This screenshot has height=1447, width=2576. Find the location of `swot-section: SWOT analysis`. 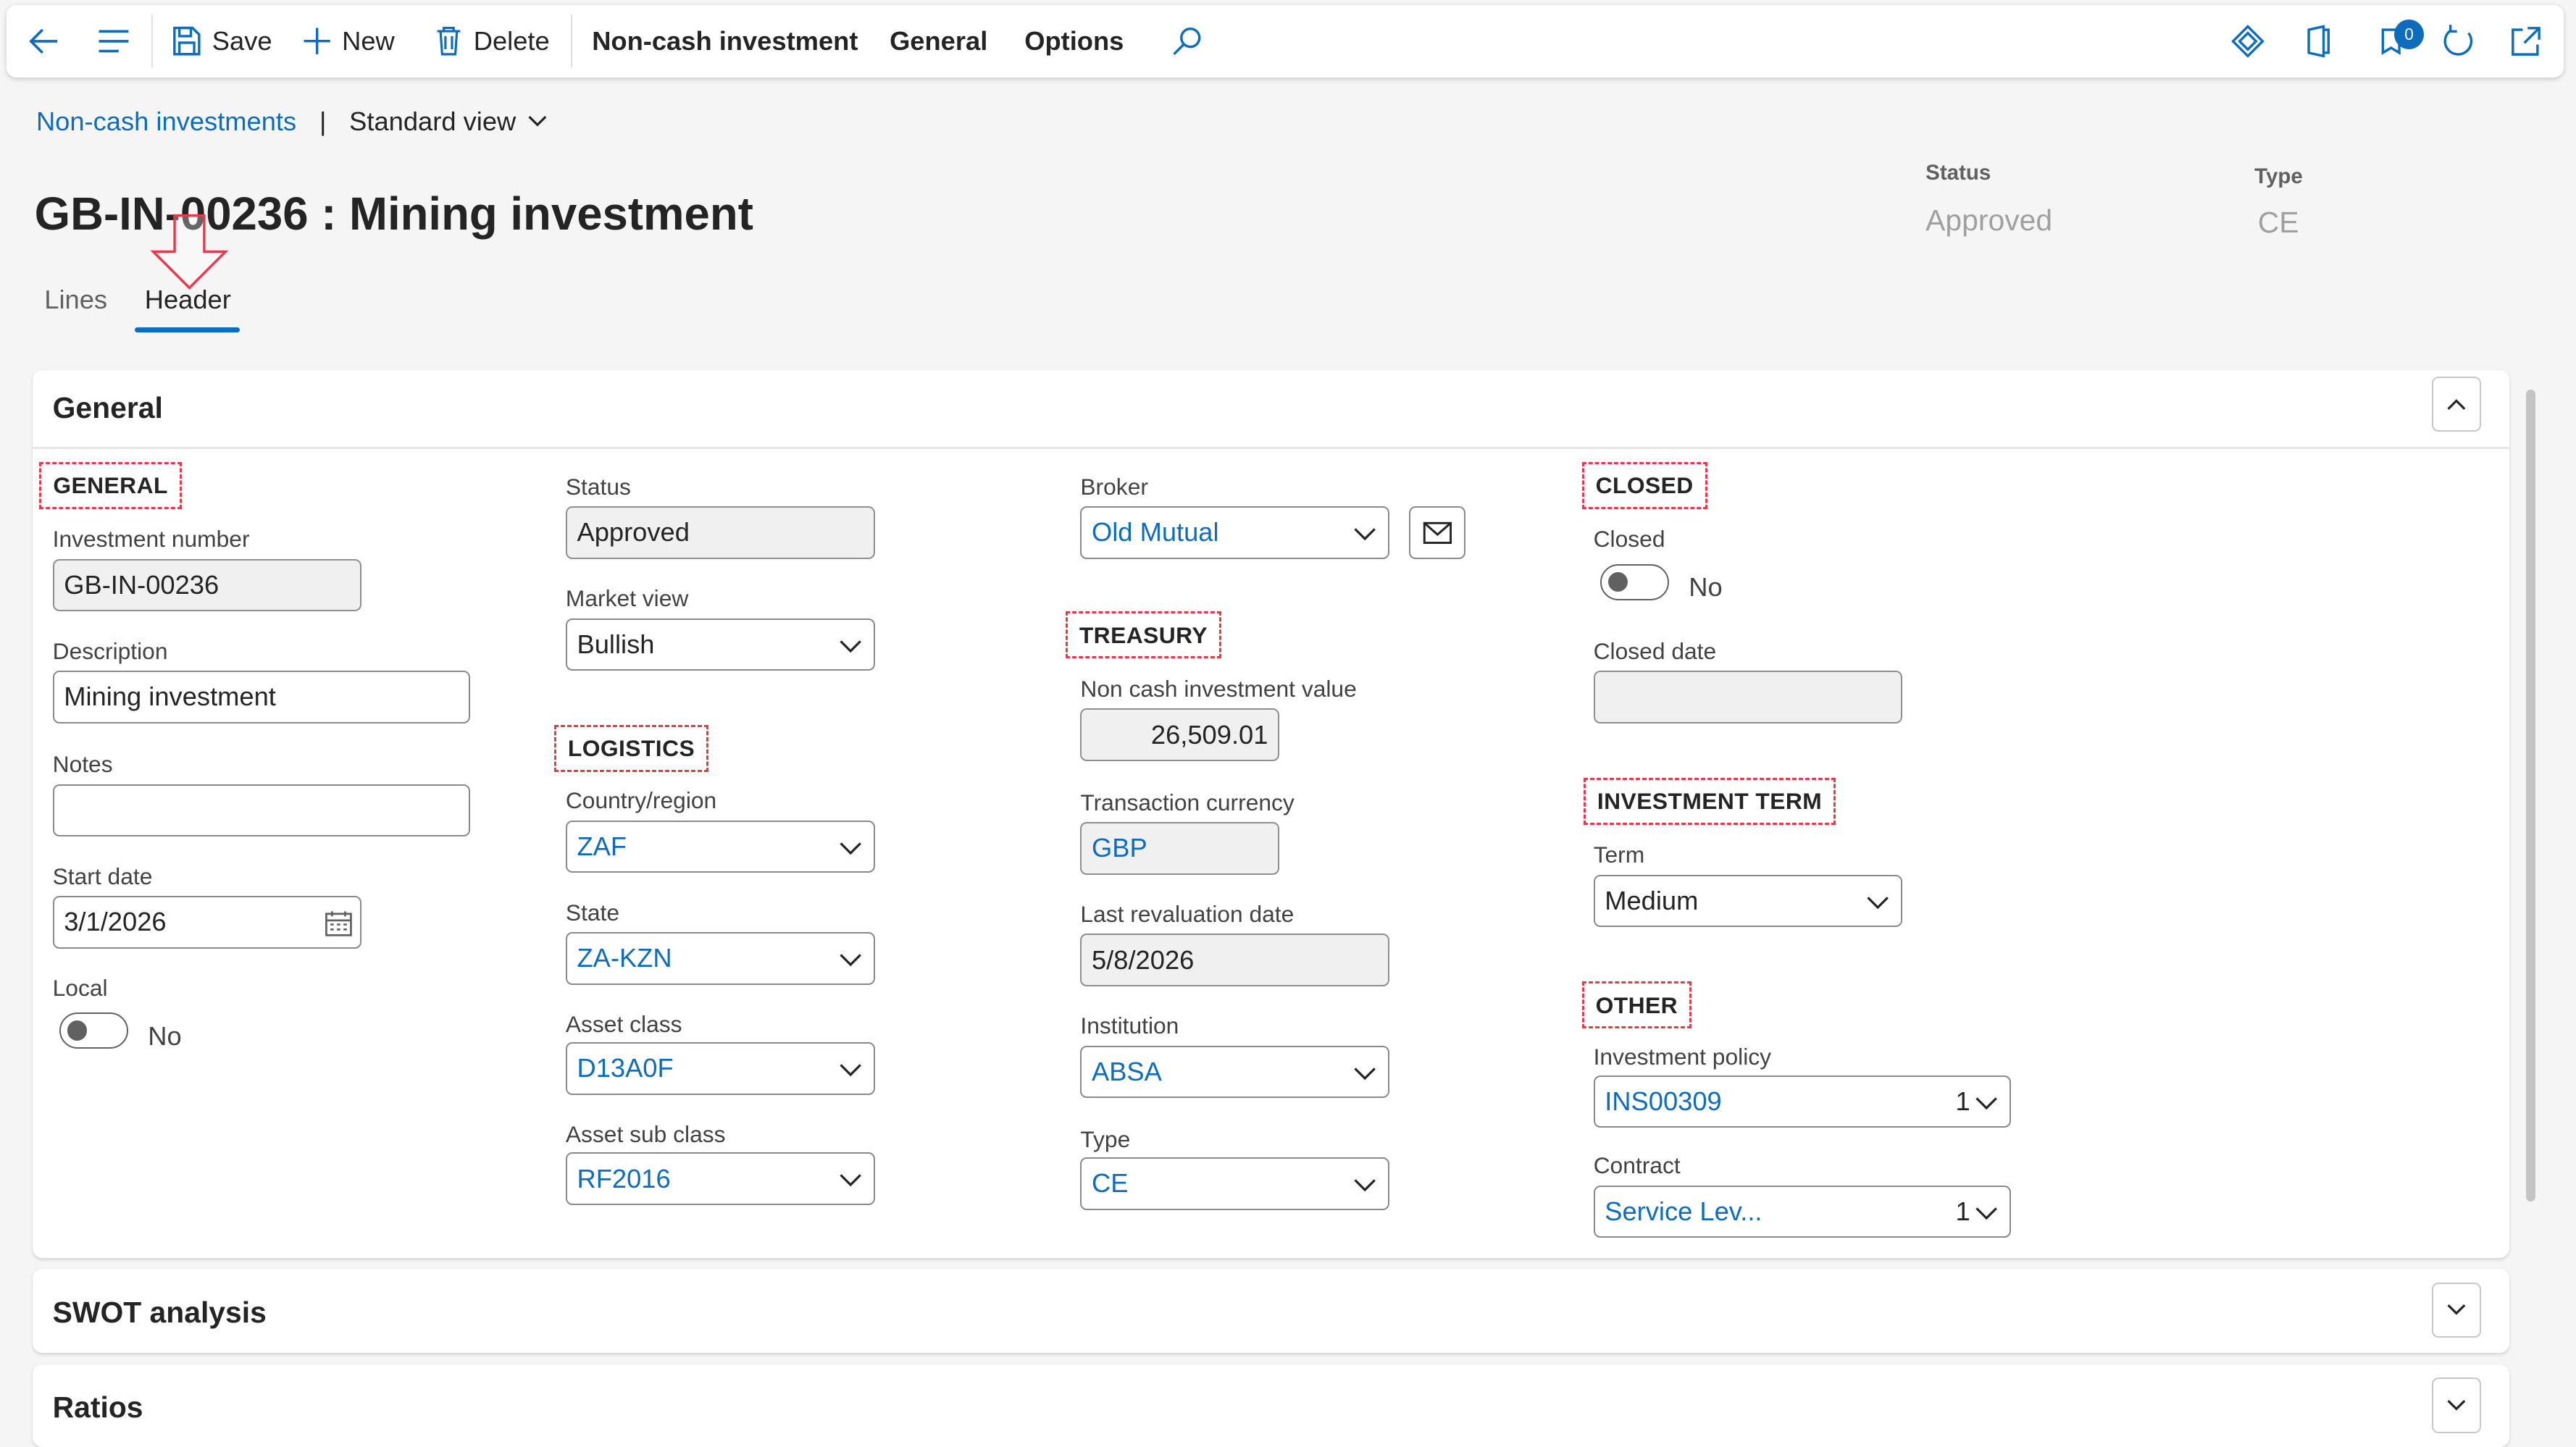

swot-section: SWOT analysis is located at coordinates (1271, 1312).